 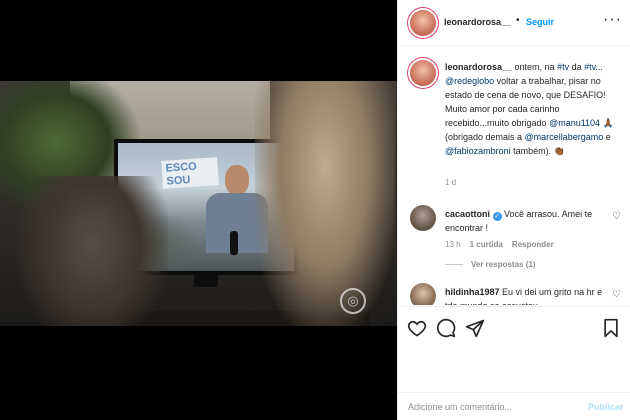 I want to click on caption-segment: da, so click(x=577, y=67).